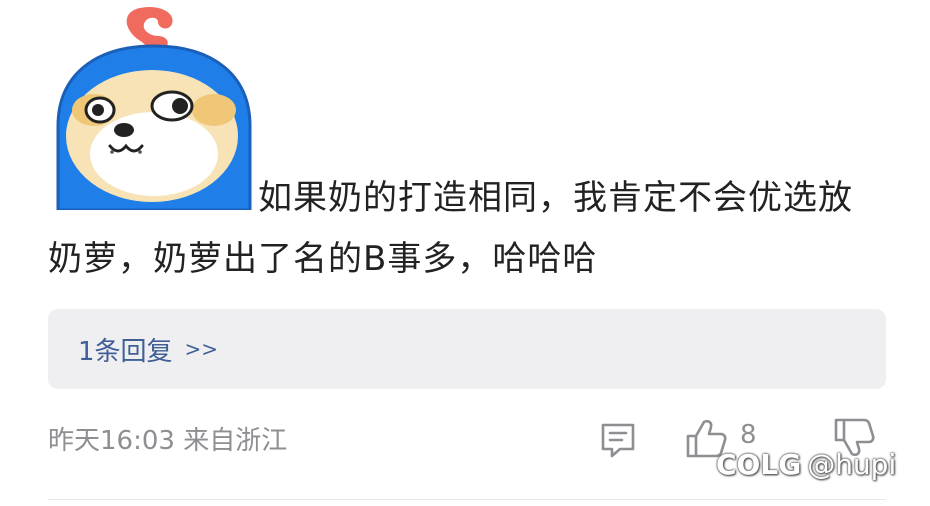 The height and width of the screenshot is (506, 930). Describe the element at coordinates (168, 441) in the screenshot. I see `comment-meta: 昨天16:03 来自浙江` at that location.